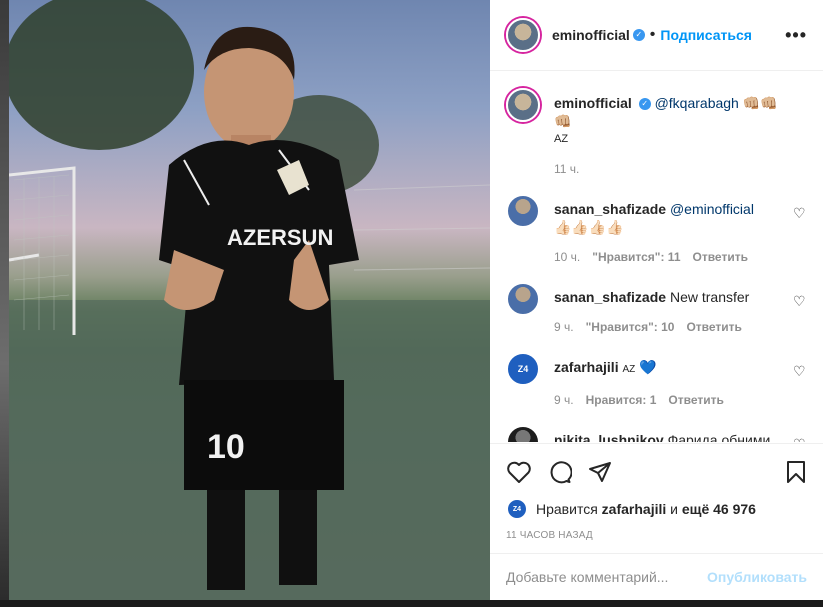 This screenshot has width=823, height=607. I want to click on comment-username: nikita_lushnikov, so click(609, 437).